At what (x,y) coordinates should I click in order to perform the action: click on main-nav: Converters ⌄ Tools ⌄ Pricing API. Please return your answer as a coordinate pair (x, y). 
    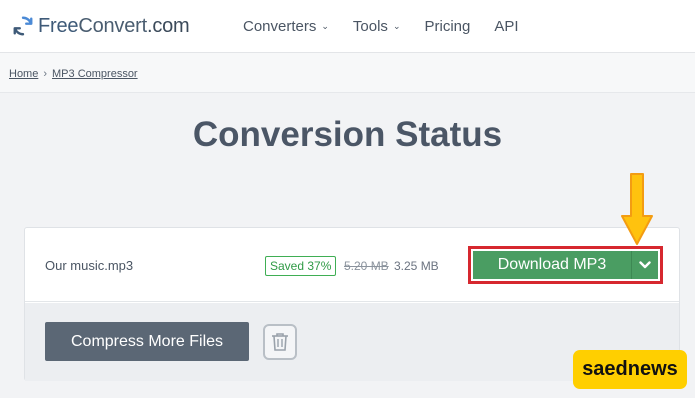
    Looking at the image, I should click on (393, 26).